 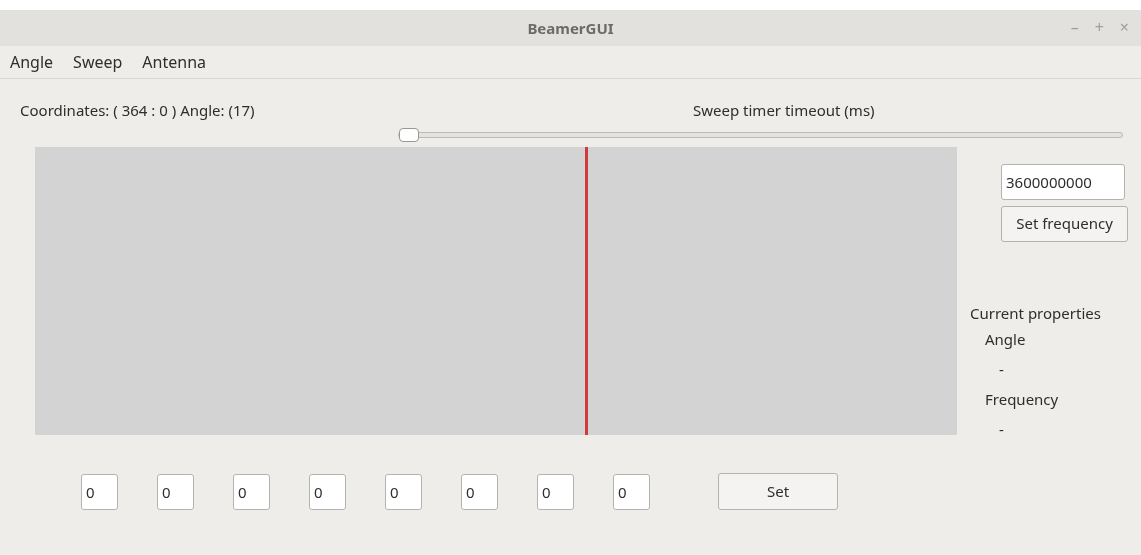 What do you see at coordinates (409, 134) in the screenshot?
I see `slider-thumb` at bounding box center [409, 134].